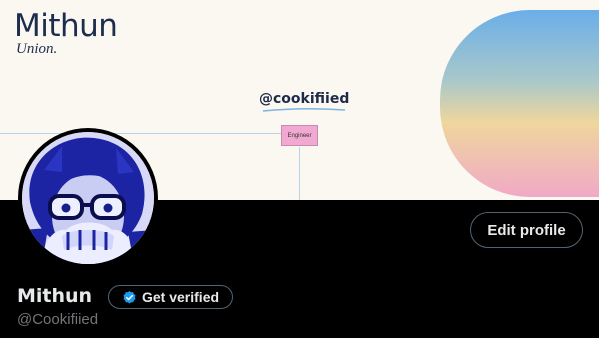 This screenshot has width=599, height=338. What do you see at coordinates (129, 296) in the screenshot?
I see `verified-badge-icon` at bounding box center [129, 296].